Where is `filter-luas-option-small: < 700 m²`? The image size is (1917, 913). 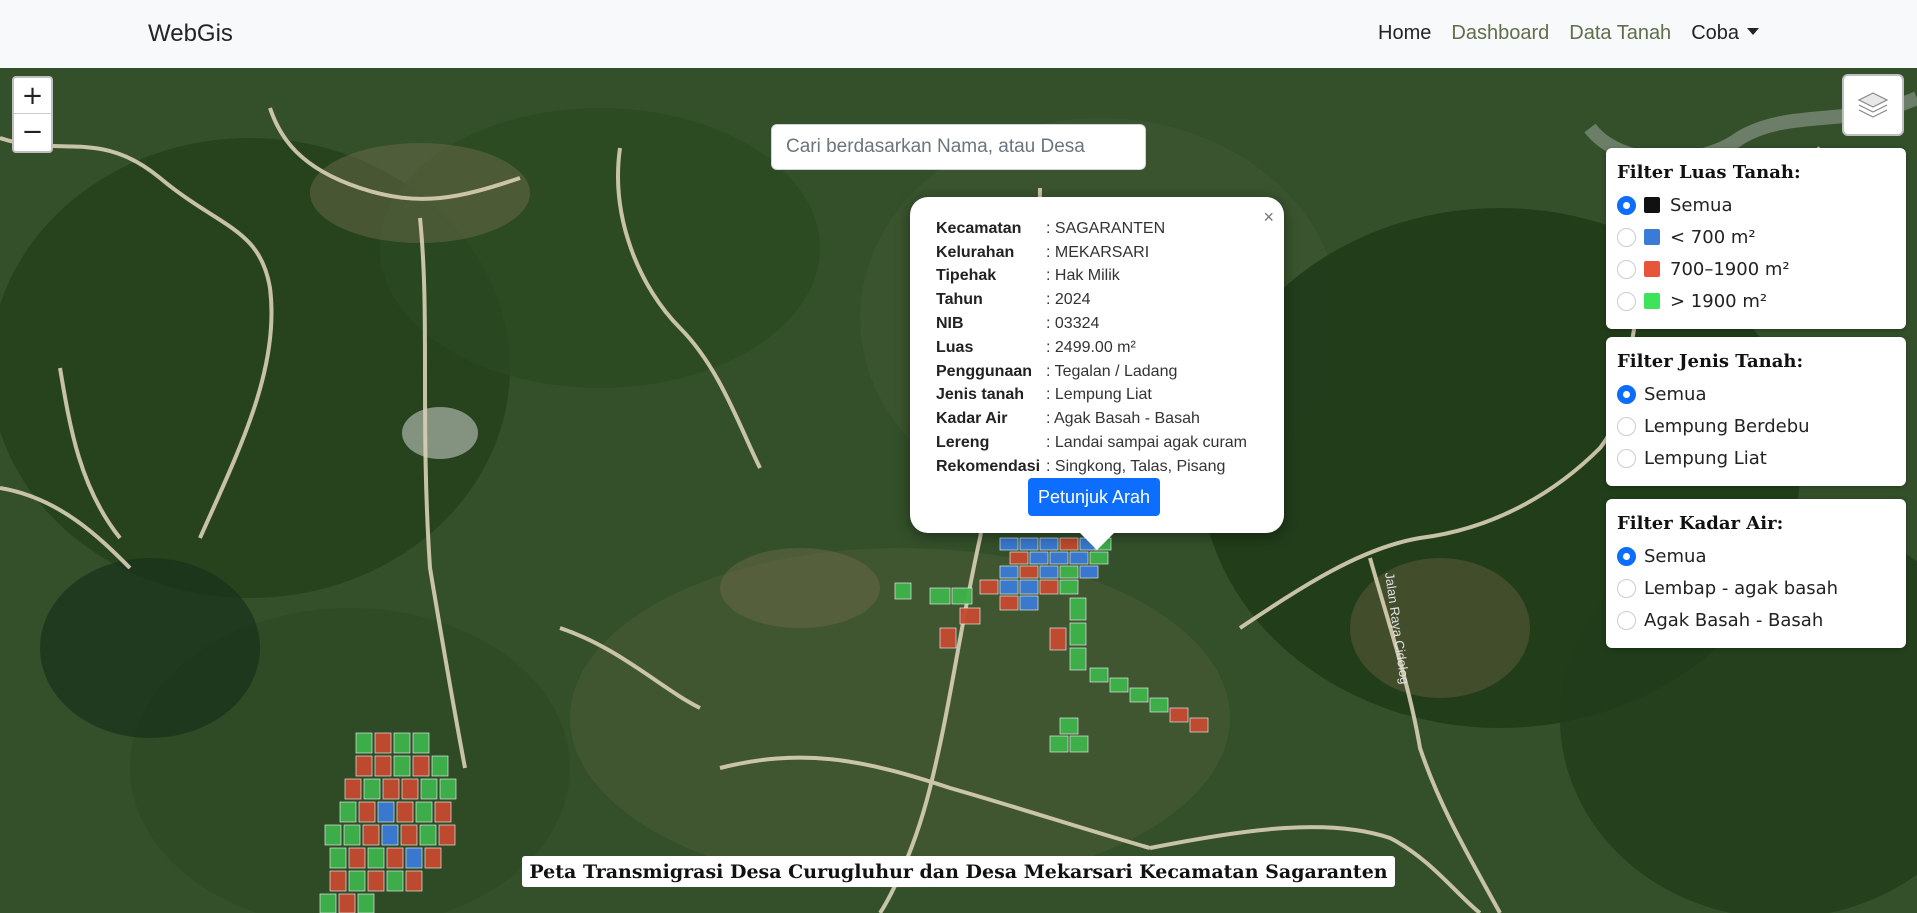
filter-luas-option-small: < 700 m² is located at coordinates (1756, 237).